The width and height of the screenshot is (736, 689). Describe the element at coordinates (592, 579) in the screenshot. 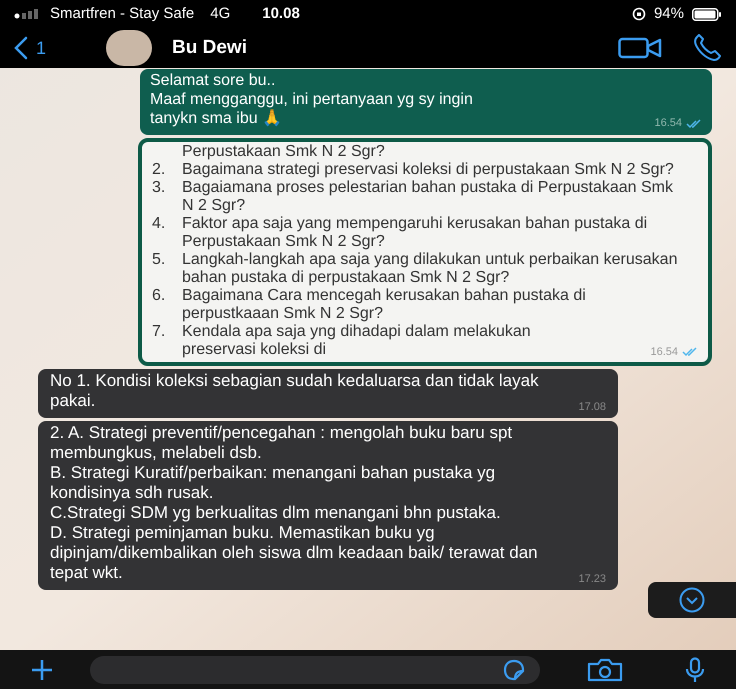

I see `message-time: 17.23` at that location.